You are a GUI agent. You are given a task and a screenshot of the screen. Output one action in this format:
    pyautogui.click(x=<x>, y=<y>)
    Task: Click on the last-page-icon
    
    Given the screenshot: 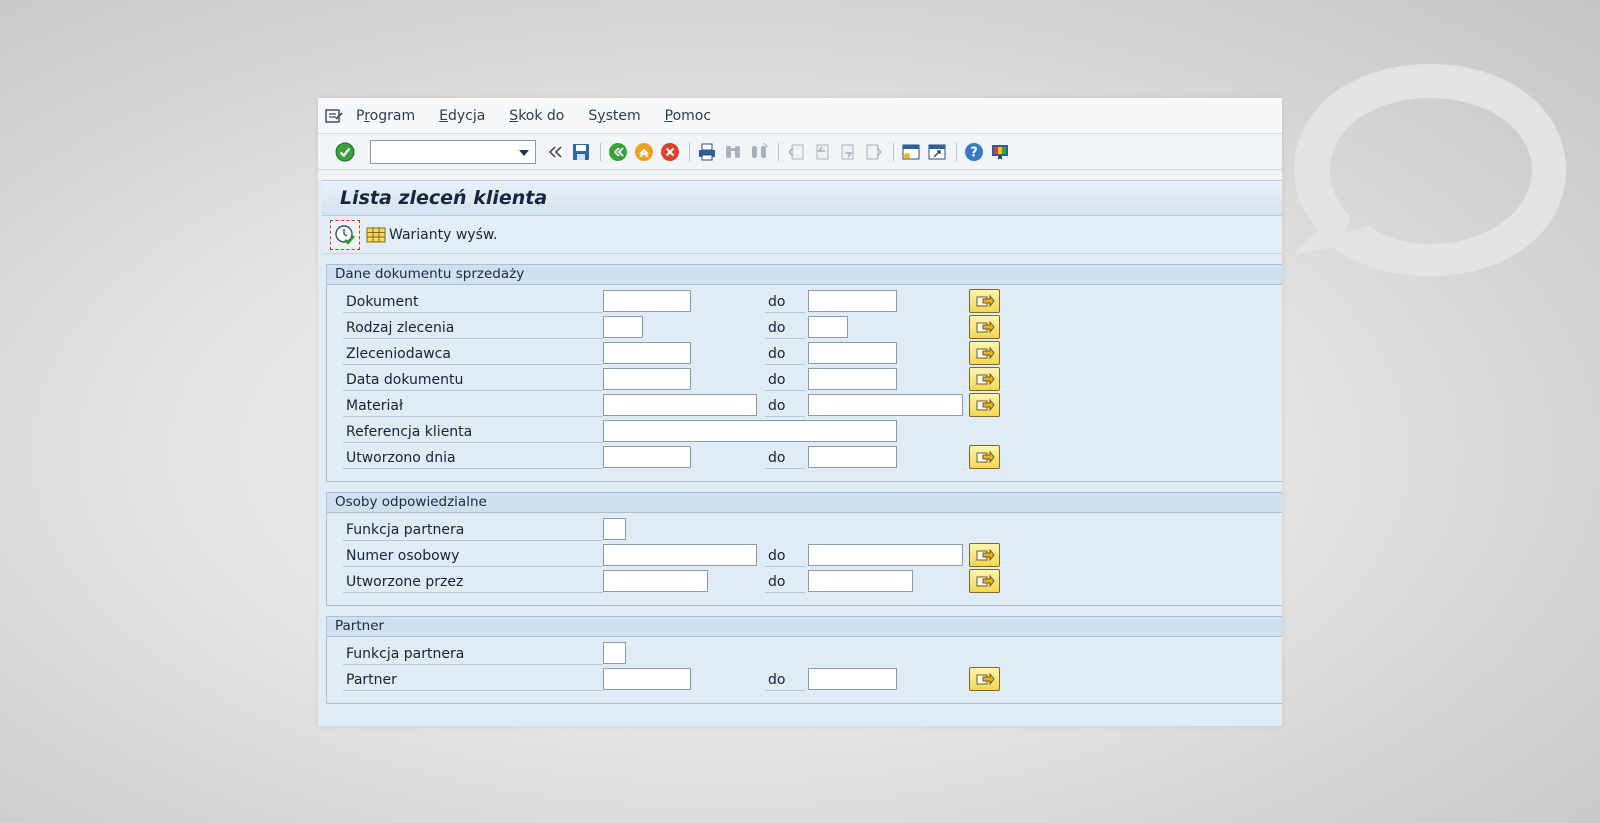 What is the action you would take?
    pyautogui.click(x=874, y=152)
    